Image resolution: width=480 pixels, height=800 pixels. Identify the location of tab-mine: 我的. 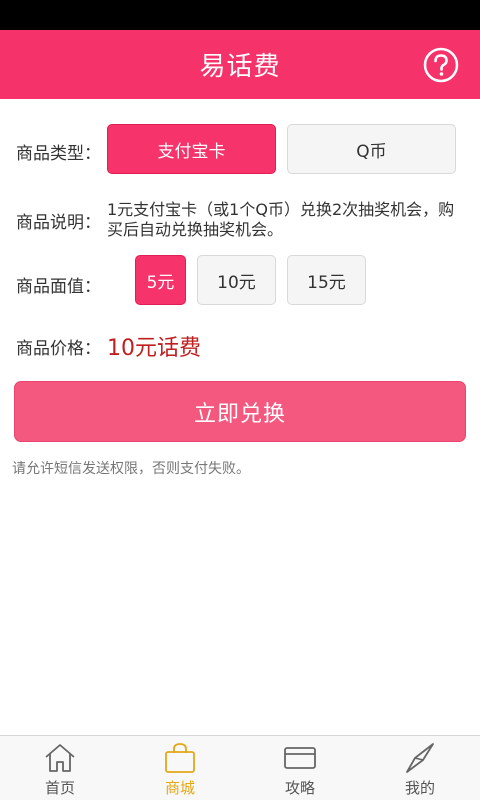
(420, 768).